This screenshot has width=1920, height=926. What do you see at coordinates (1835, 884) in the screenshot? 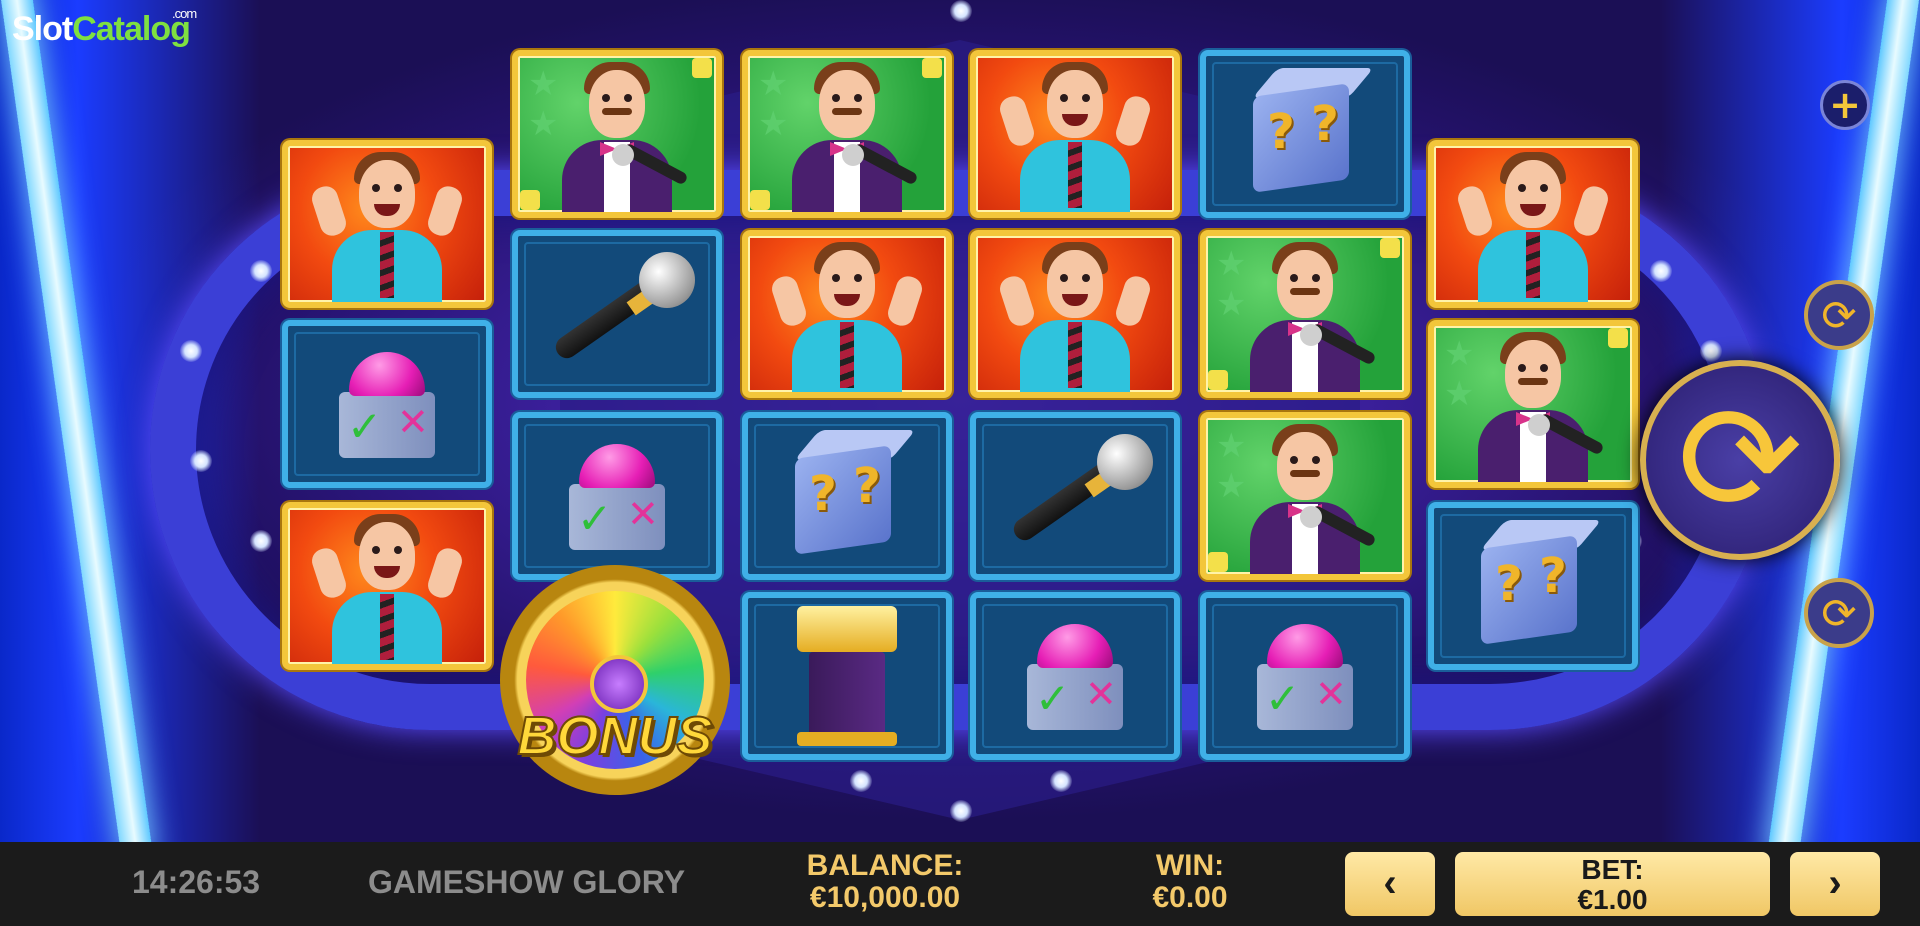
I see `bet-increase-button: ›` at bounding box center [1835, 884].